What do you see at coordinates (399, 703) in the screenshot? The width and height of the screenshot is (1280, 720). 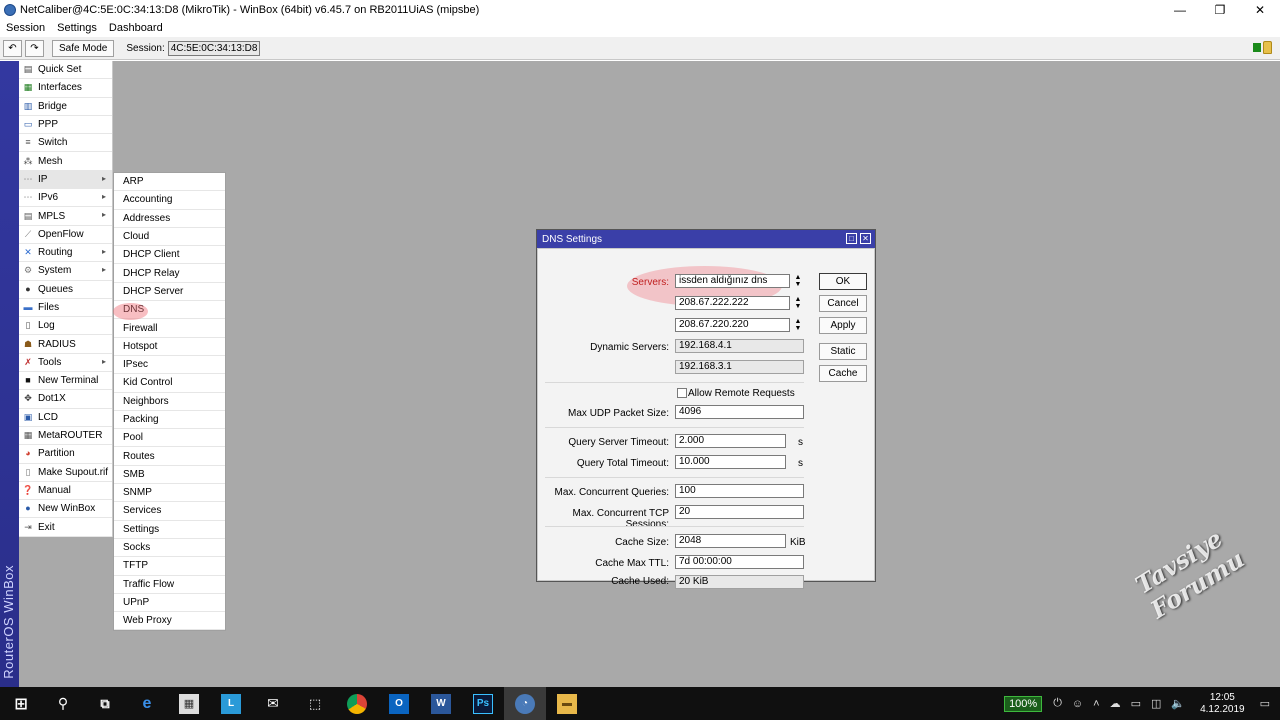 I see `taskbar-outlook: O` at bounding box center [399, 703].